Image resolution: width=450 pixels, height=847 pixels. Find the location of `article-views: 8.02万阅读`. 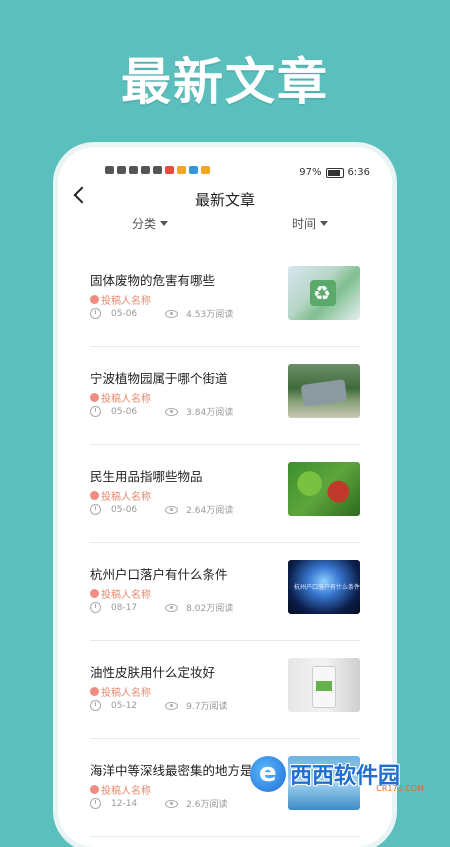

article-views: 8.02万阅读 is located at coordinates (210, 609).